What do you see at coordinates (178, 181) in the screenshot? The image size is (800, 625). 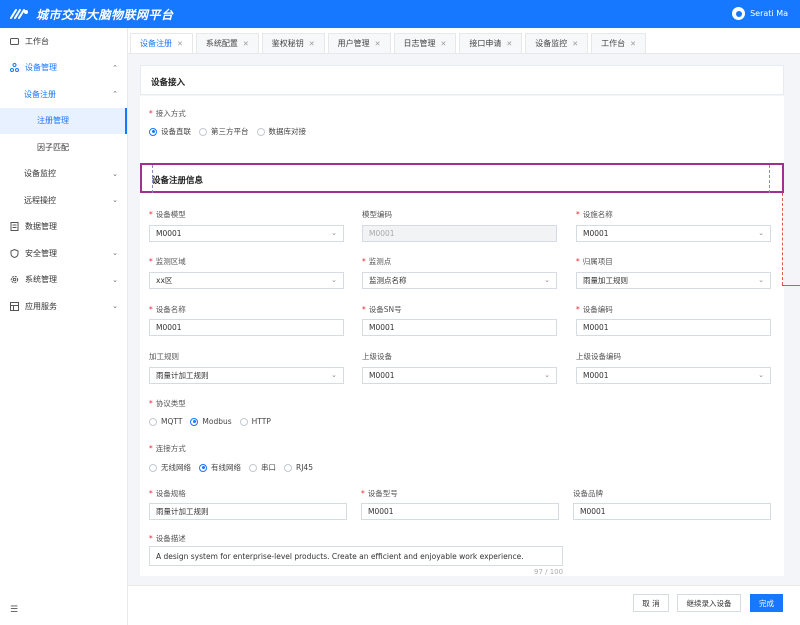 I see `section-title: 设备注册信息` at bounding box center [178, 181].